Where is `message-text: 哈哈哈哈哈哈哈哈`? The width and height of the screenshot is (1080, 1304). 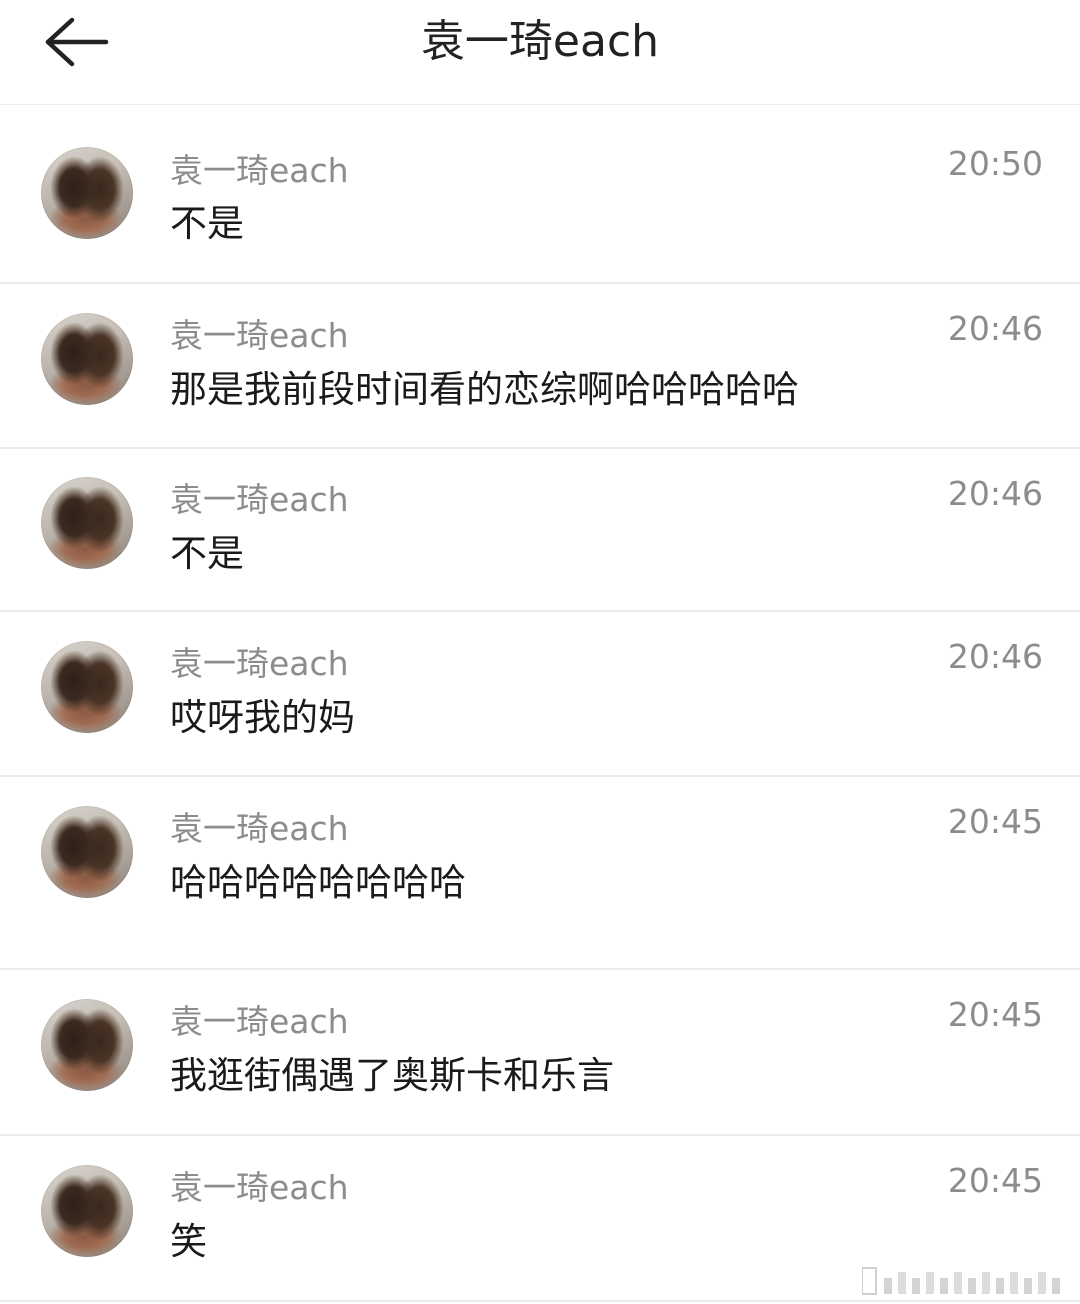
message-text: 哈哈哈哈哈哈哈哈 is located at coordinates (318, 882).